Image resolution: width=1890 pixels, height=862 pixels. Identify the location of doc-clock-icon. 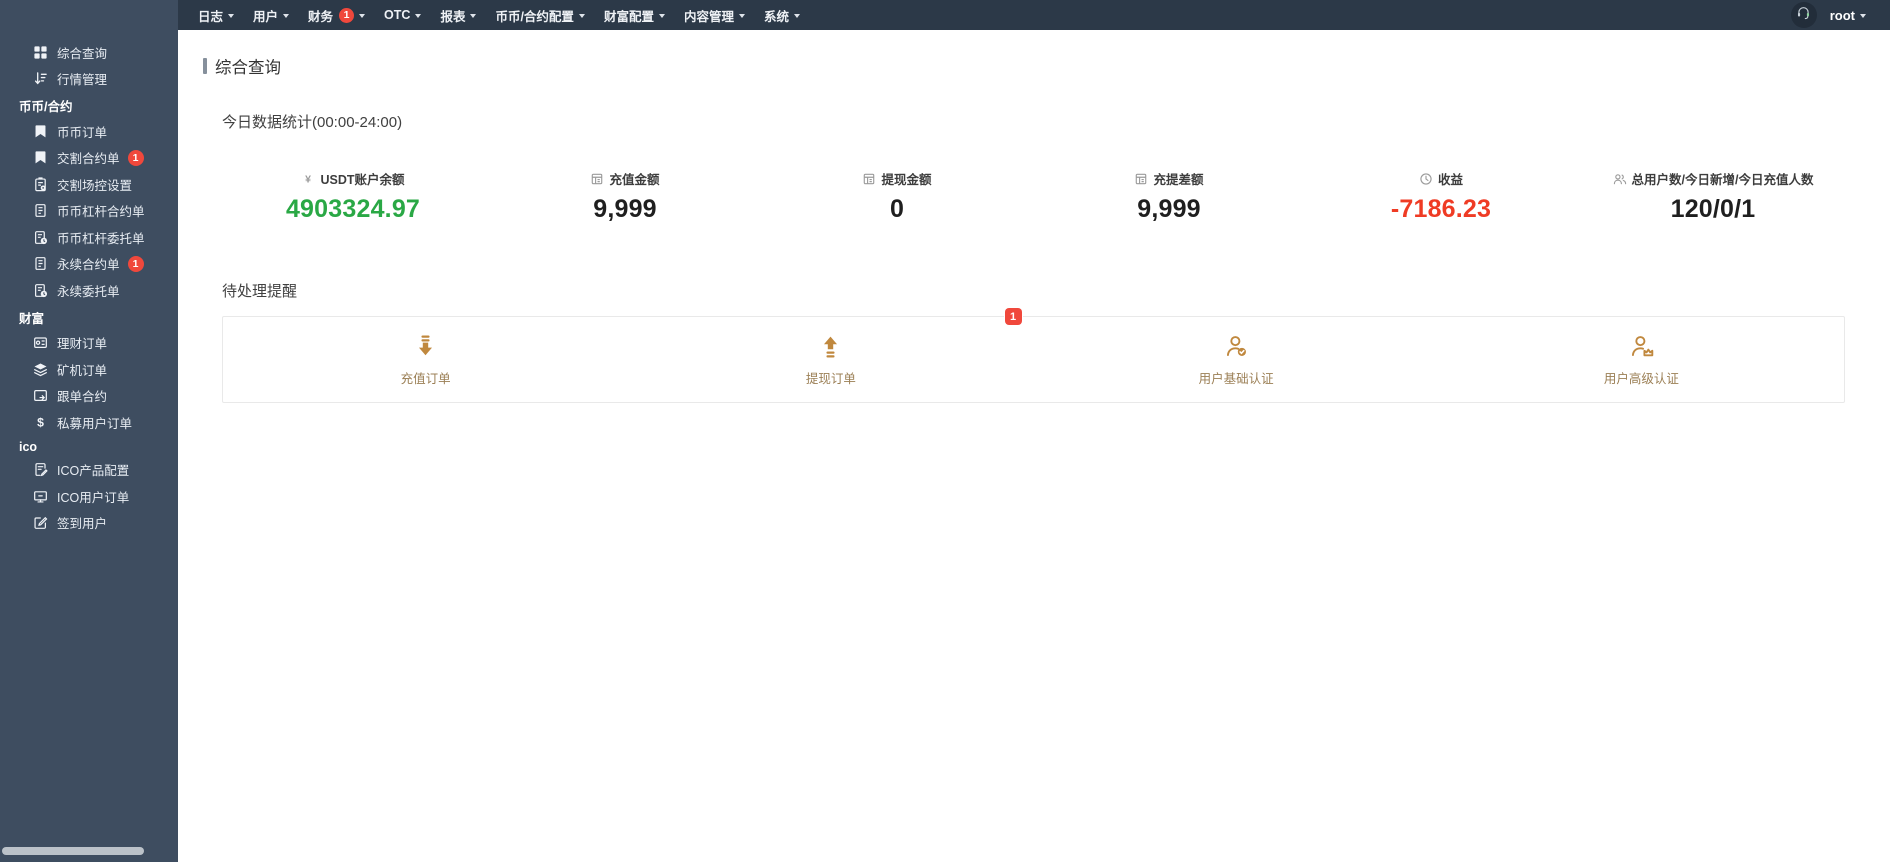
(40, 290).